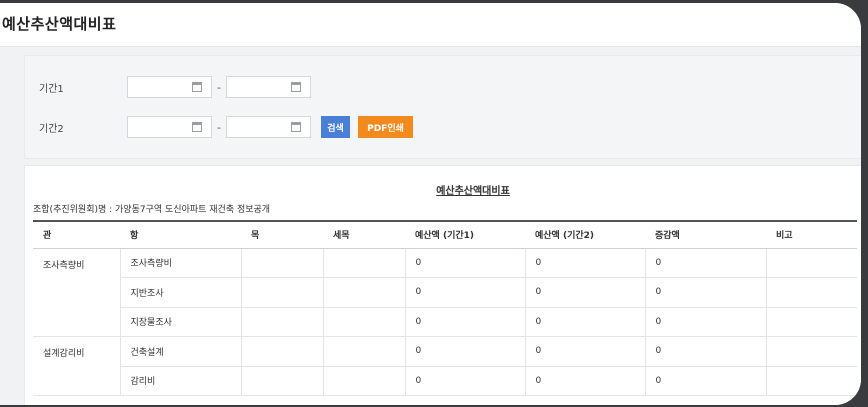 The width and height of the screenshot is (868, 407). Describe the element at coordinates (268, 87) in the screenshot. I see `period1-end-date-input` at that location.